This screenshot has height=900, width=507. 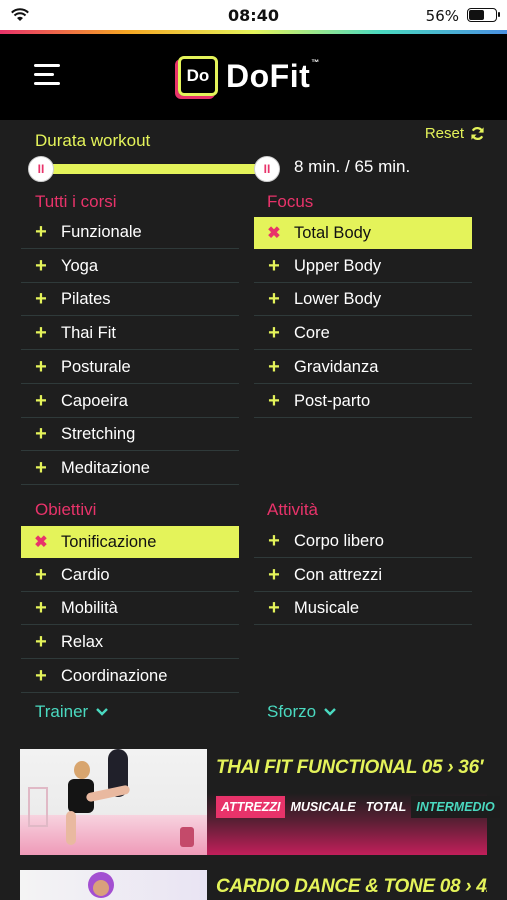 What do you see at coordinates (442, 16) in the screenshot?
I see `battery-percent: 56%` at bounding box center [442, 16].